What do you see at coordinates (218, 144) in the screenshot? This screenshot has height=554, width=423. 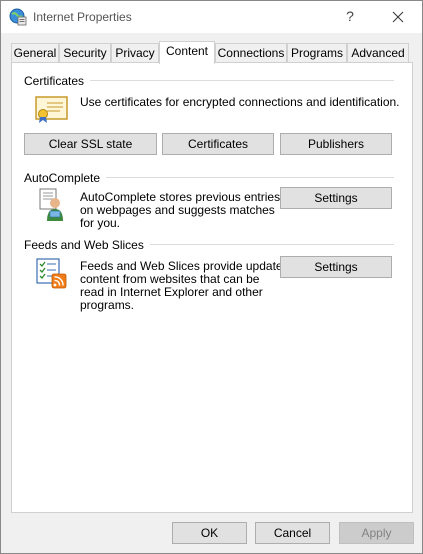 I see `certificates-button: Certificates` at bounding box center [218, 144].